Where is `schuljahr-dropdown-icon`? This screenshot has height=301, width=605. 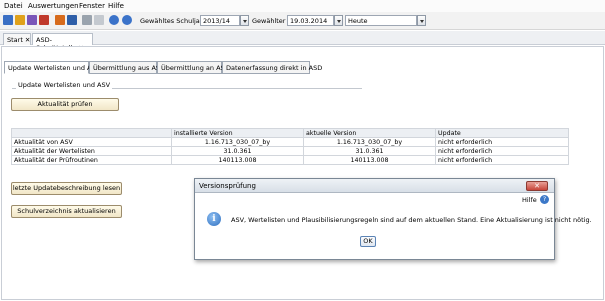
schuljahr-dropdown-icon is located at coordinates (244, 20).